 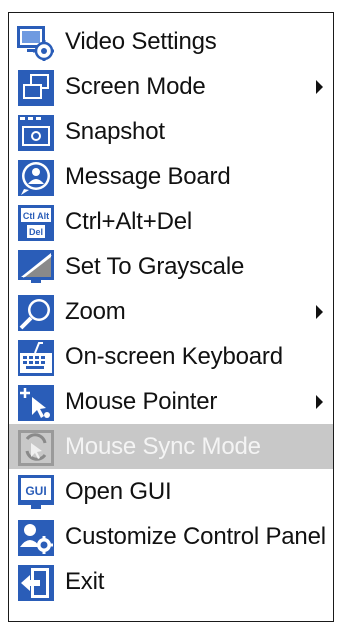 I want to click on menu-item-open-gui: GUI Open GUI, so click(x=171, y=491).